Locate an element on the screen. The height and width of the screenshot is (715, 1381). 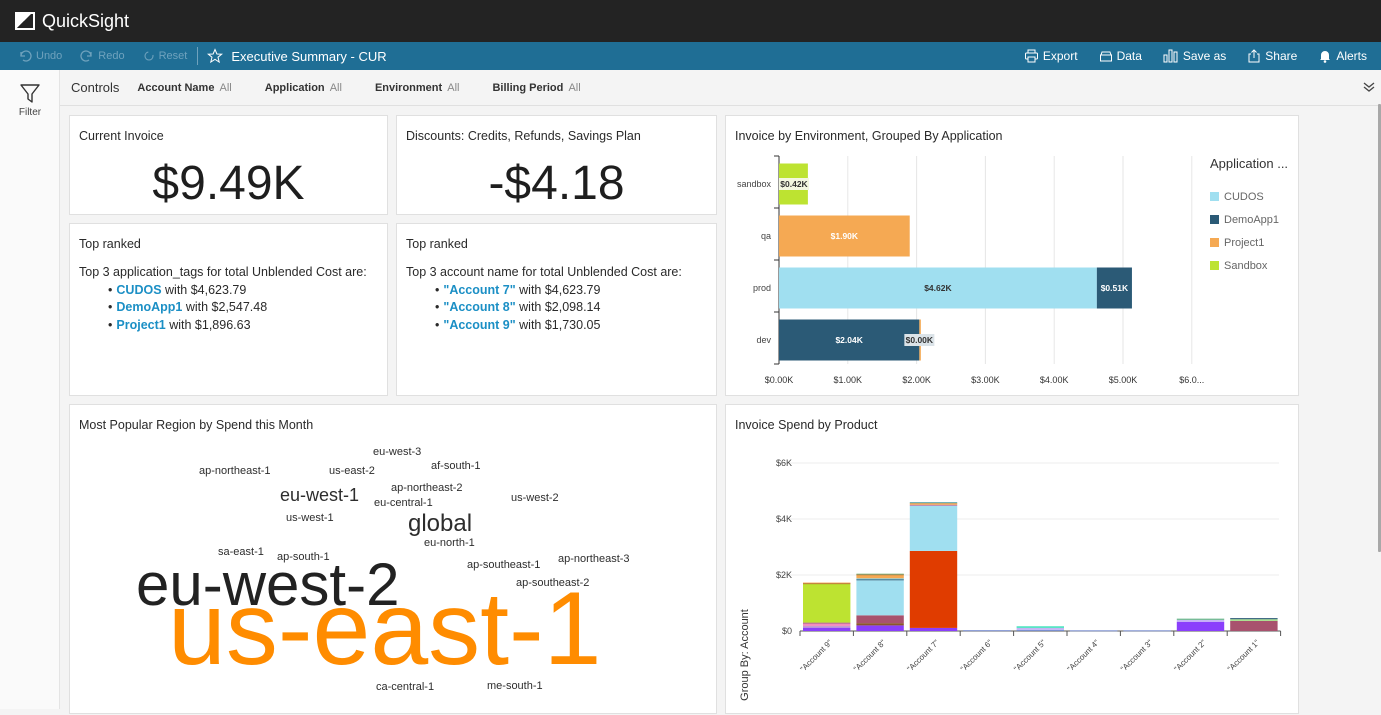
data-label: $0.42K is located at coordinates (794, 184).